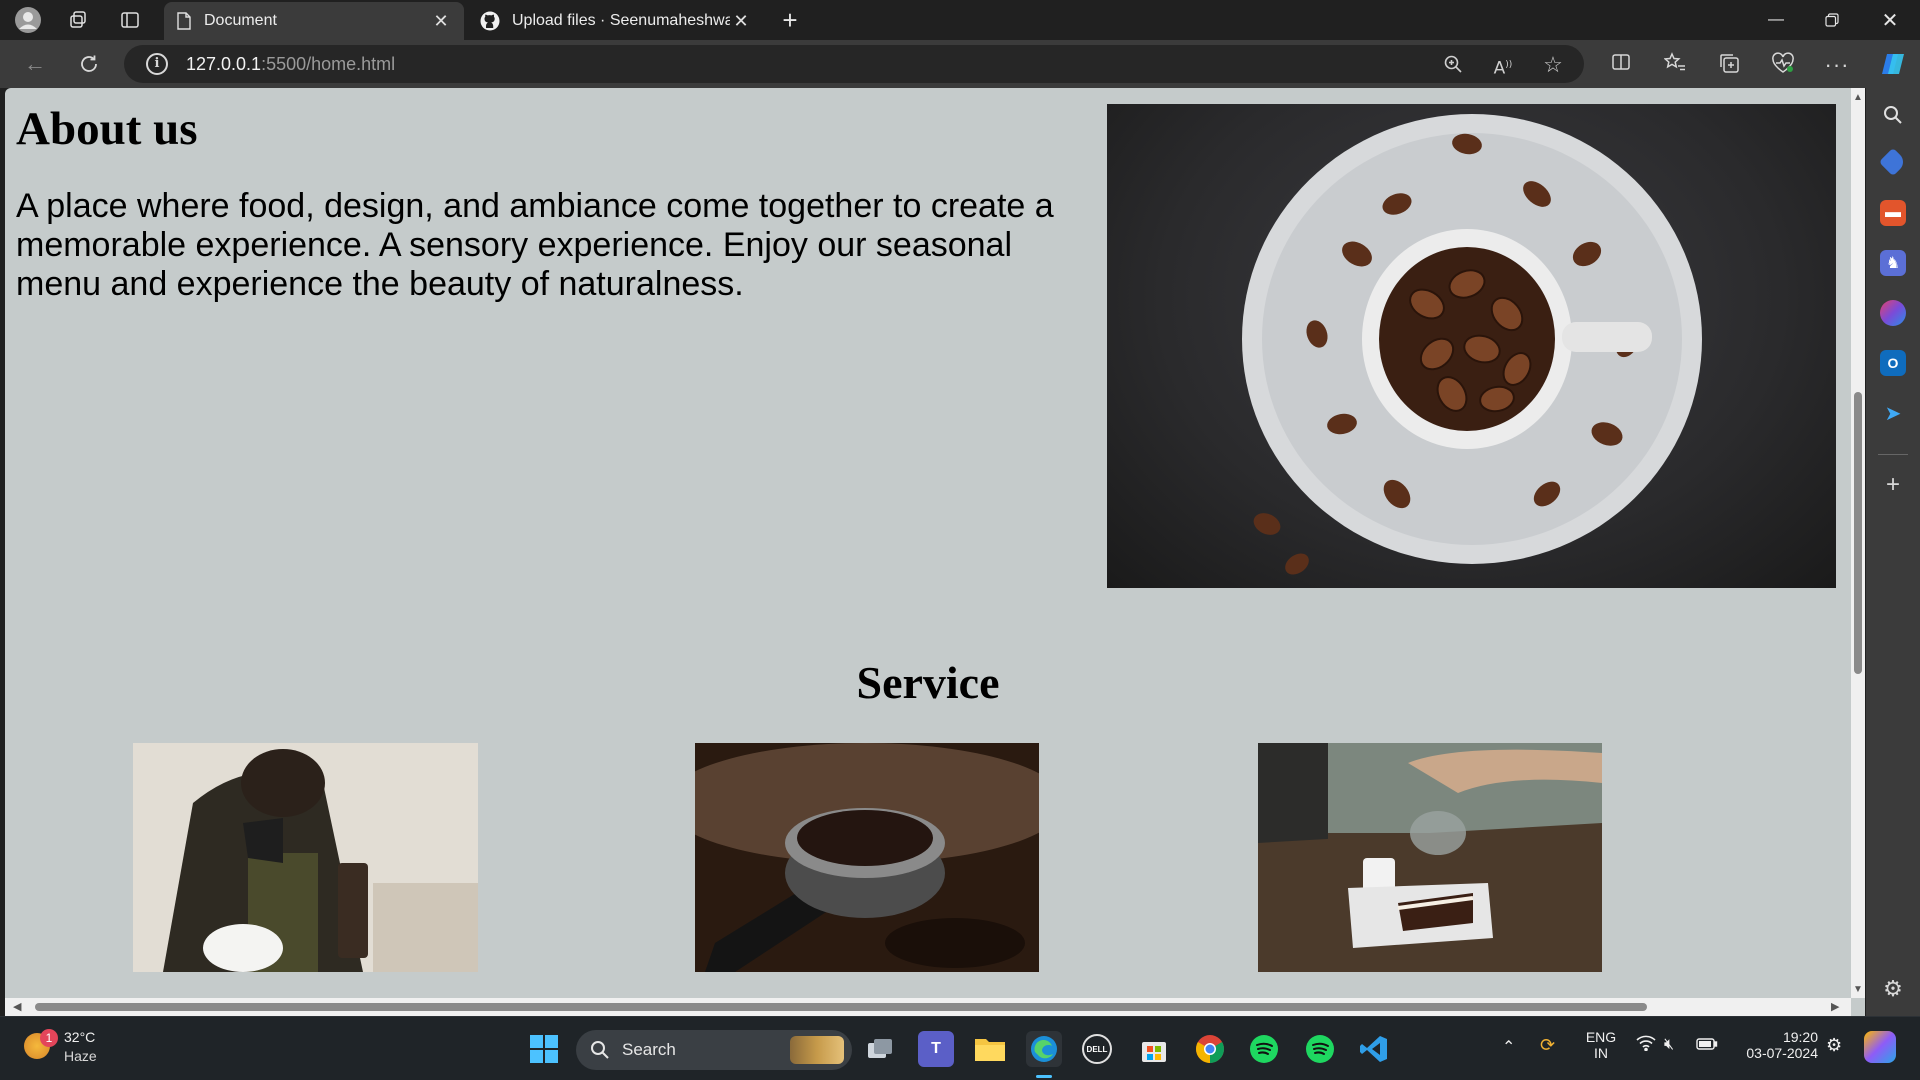 The image size is (1920, 1080). Describe the element at coordinates (649, 1049) in the screenshot. I see `search-label: Search` at that location.